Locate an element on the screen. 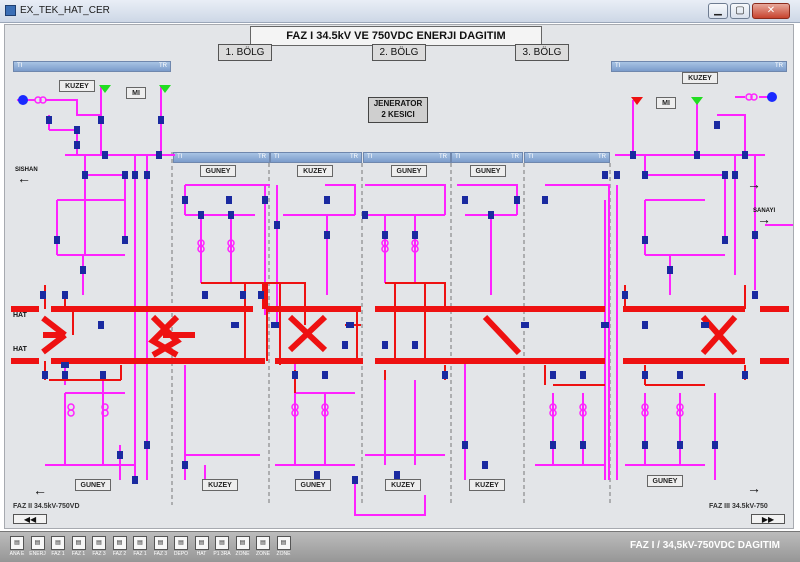 The width and height of the screenshot is (800, 562). generator-right-icon is located at coordinates (772, 97).